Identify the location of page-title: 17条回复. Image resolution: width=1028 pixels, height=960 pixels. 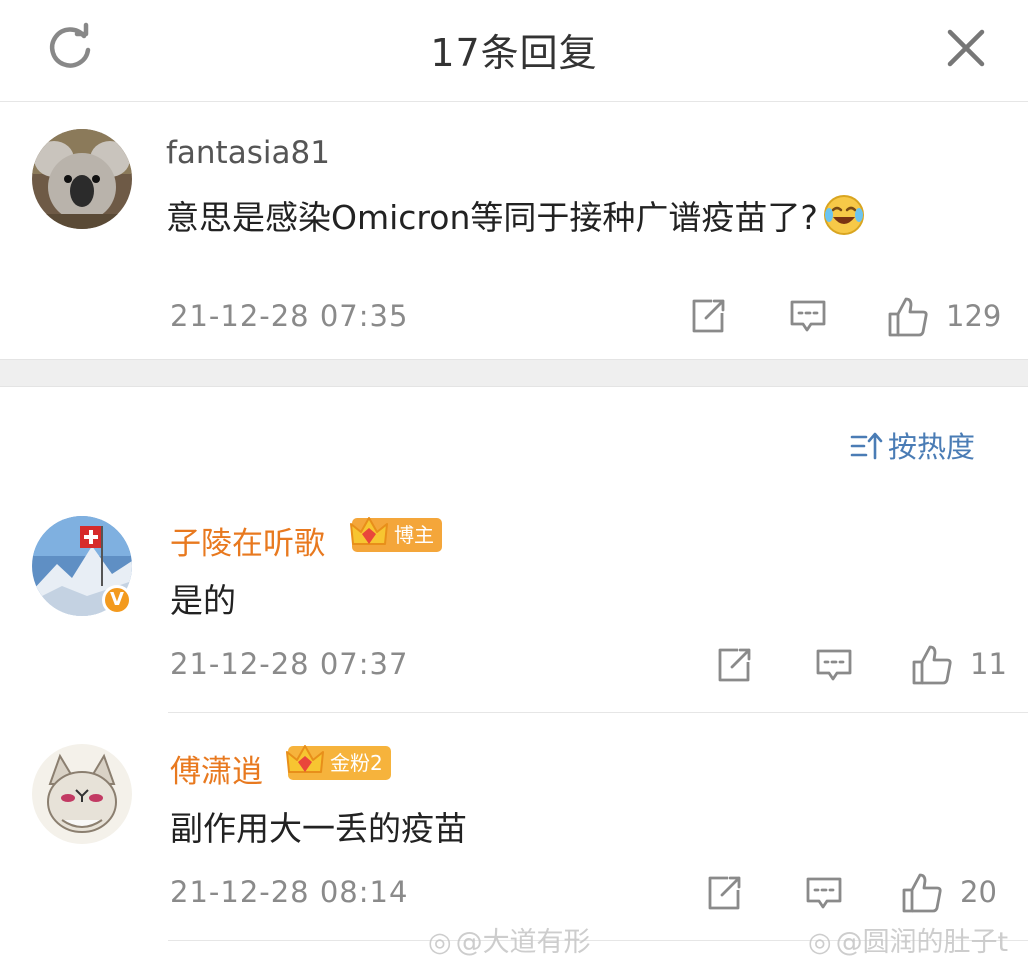
(514, 53).